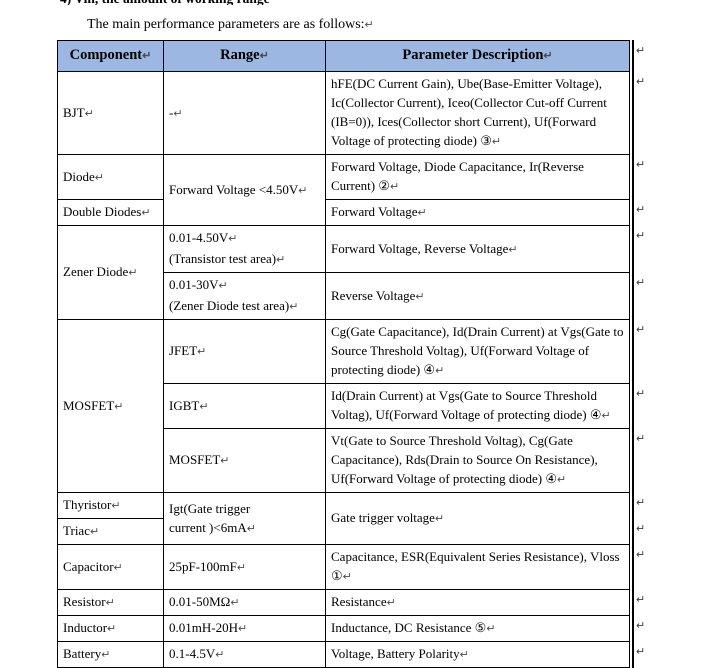  What do you see at coordinates (244, 406) in the screenshot?
I see `cell-range-igbt: IGBT↵` at bounding box center [244, 406].